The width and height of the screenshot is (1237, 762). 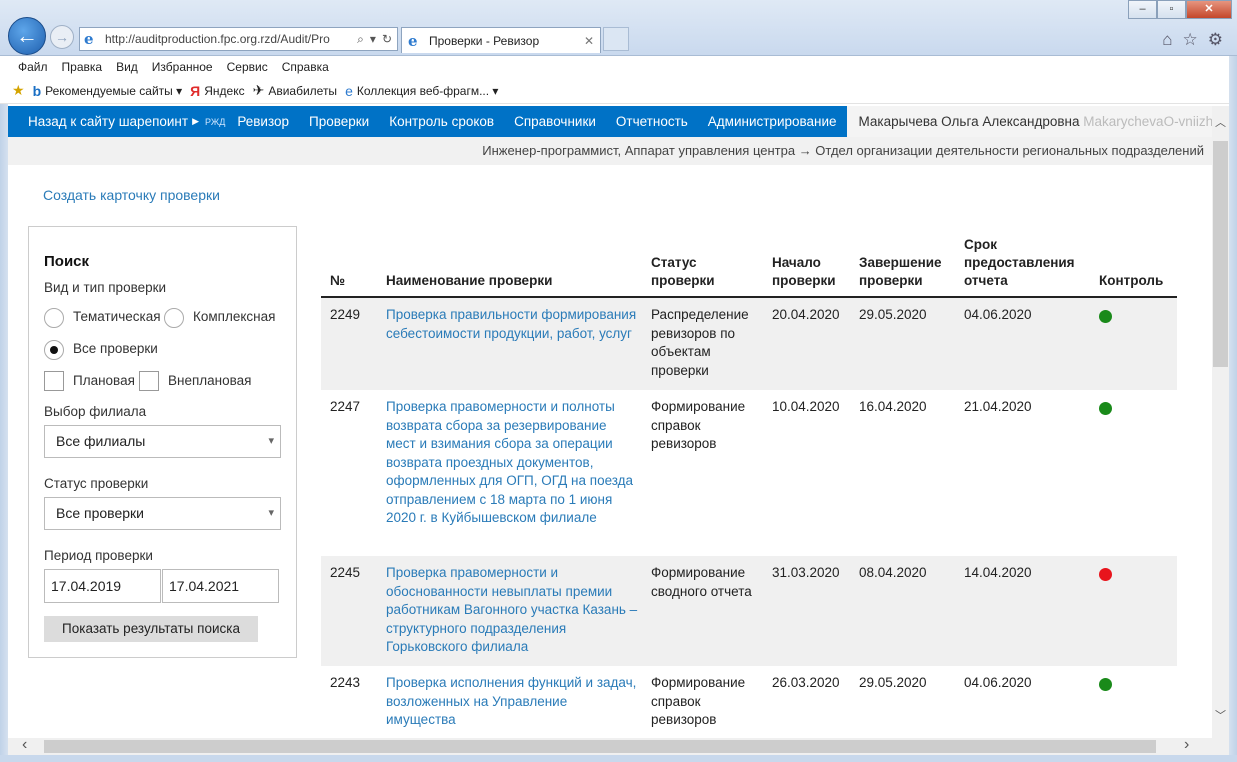 I want to click on yandex-icon: Я, so click(x=195, y=90).